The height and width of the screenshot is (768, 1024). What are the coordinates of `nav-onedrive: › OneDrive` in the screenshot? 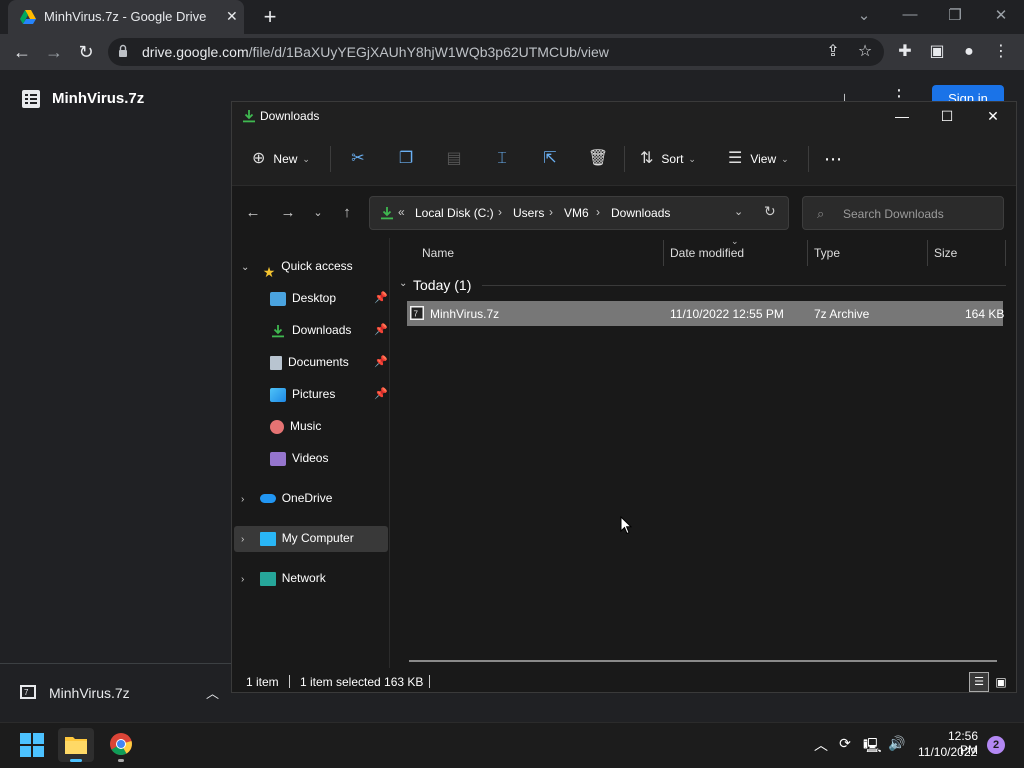 It's located at (286, 498).